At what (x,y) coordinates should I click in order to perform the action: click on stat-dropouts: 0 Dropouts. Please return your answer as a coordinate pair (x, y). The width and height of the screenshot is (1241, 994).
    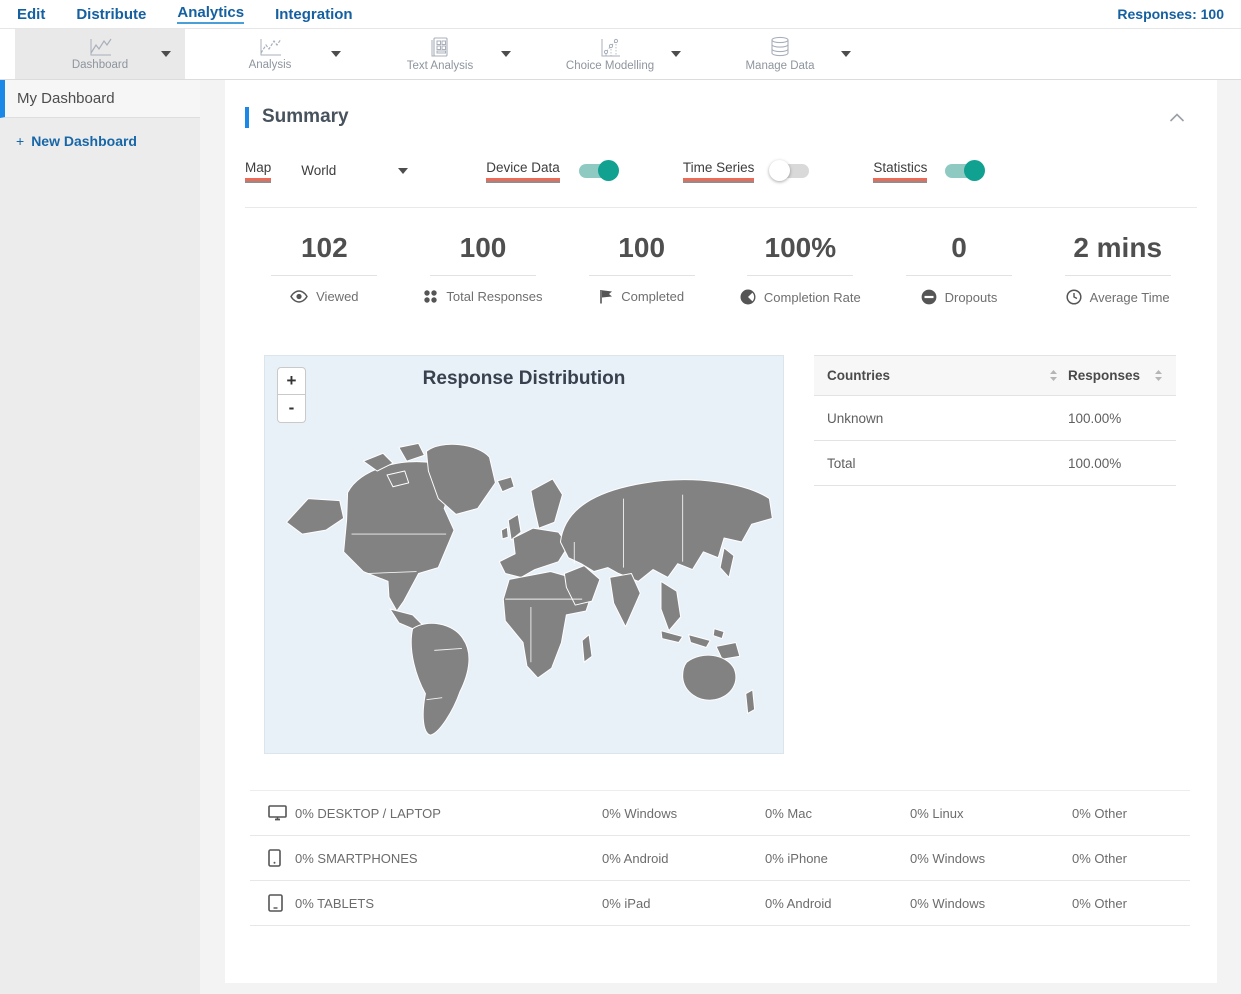
    Looking at the image, I should click on (959, 268).